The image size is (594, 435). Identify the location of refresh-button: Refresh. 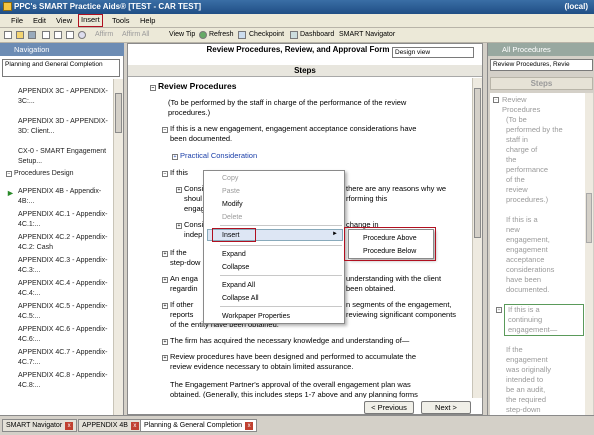
(221, 34).